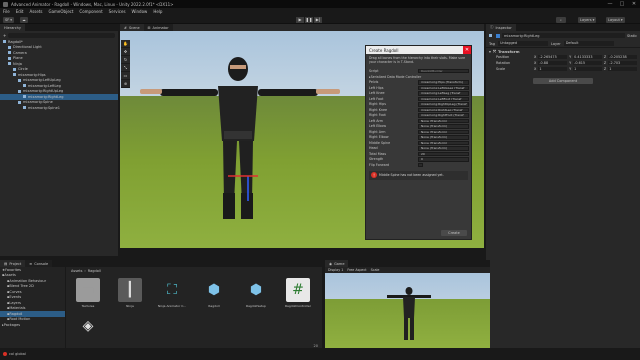  What do you see at coordinates (140, 11) in the screenshot?
I see `menu-window: Window` at bounding box center [140, 11].